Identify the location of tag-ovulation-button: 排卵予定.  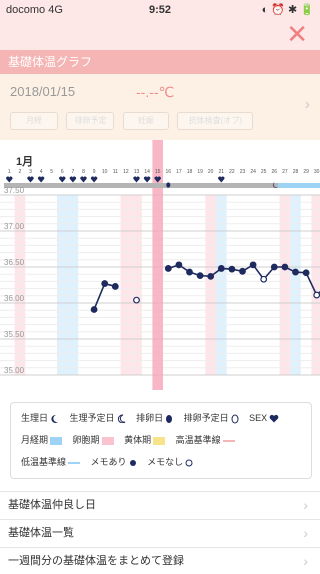
(90, 121).